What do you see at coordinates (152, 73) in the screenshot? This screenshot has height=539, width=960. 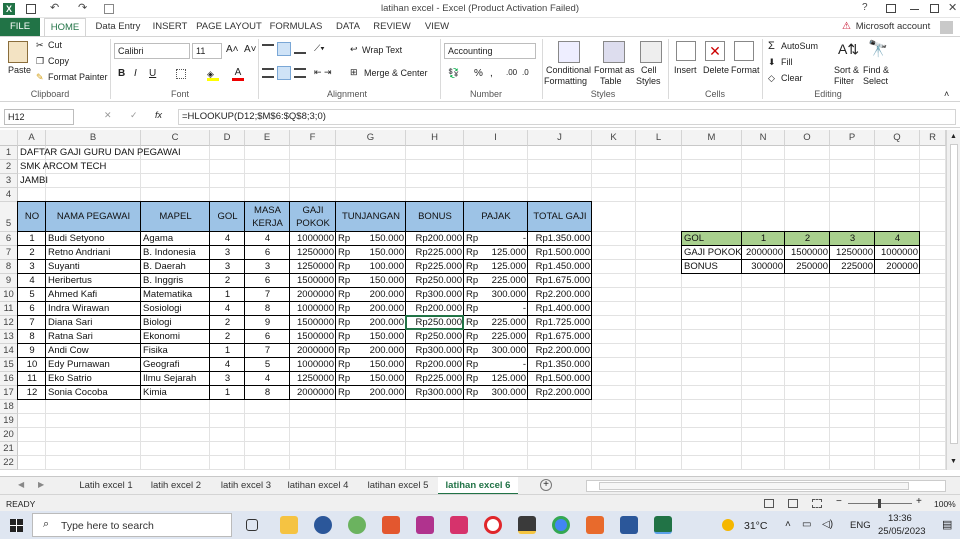 I see `underline-button: U` at bounding box center [152, 73].